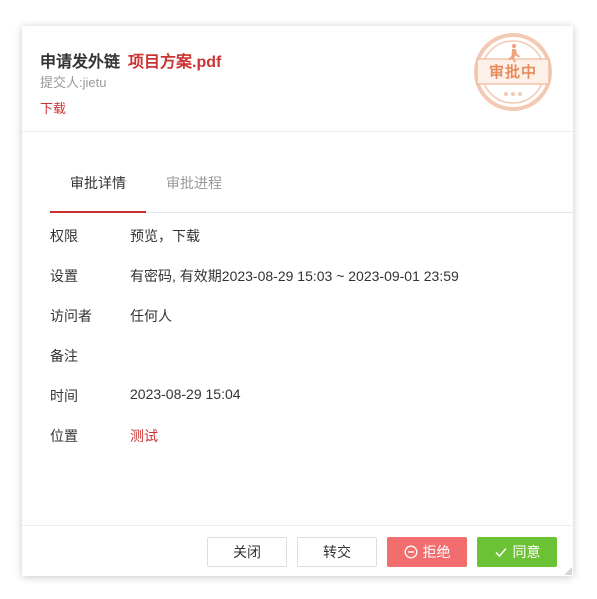 The width and height of the screenshot is (597, 599). Describe the element at coordinates (98, 184) in the screenshot. I see `tab-approval-details: 审批详情` at that location.